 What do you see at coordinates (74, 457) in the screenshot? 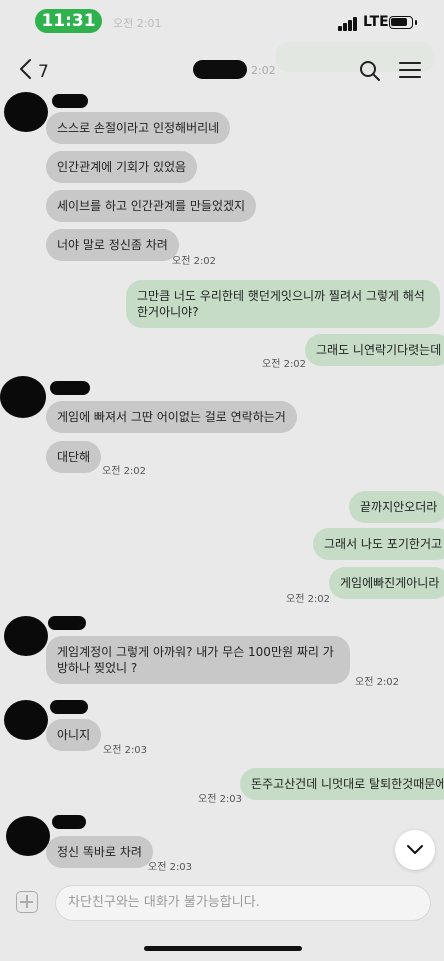
I see `message-bubble: 대단해` at bounding box center [74, 457].